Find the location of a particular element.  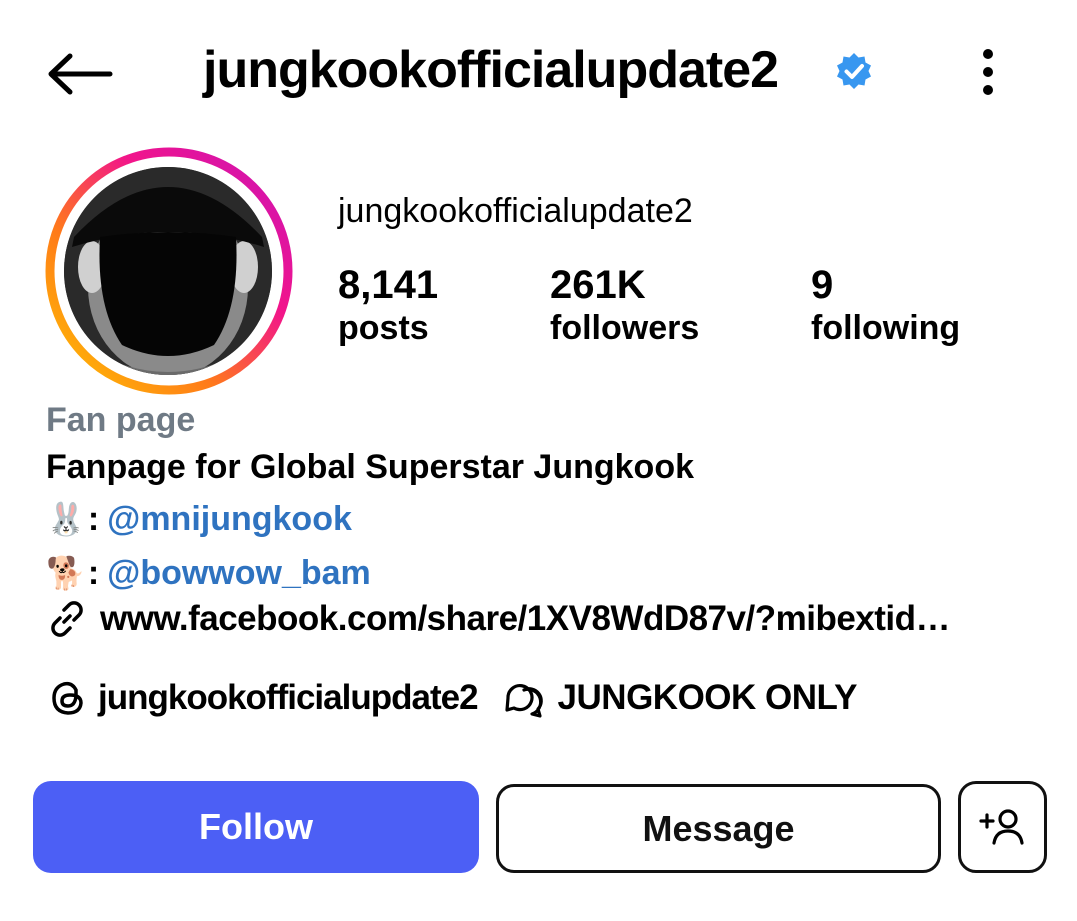

add-user-icon is located at coordinates (1001, 827).